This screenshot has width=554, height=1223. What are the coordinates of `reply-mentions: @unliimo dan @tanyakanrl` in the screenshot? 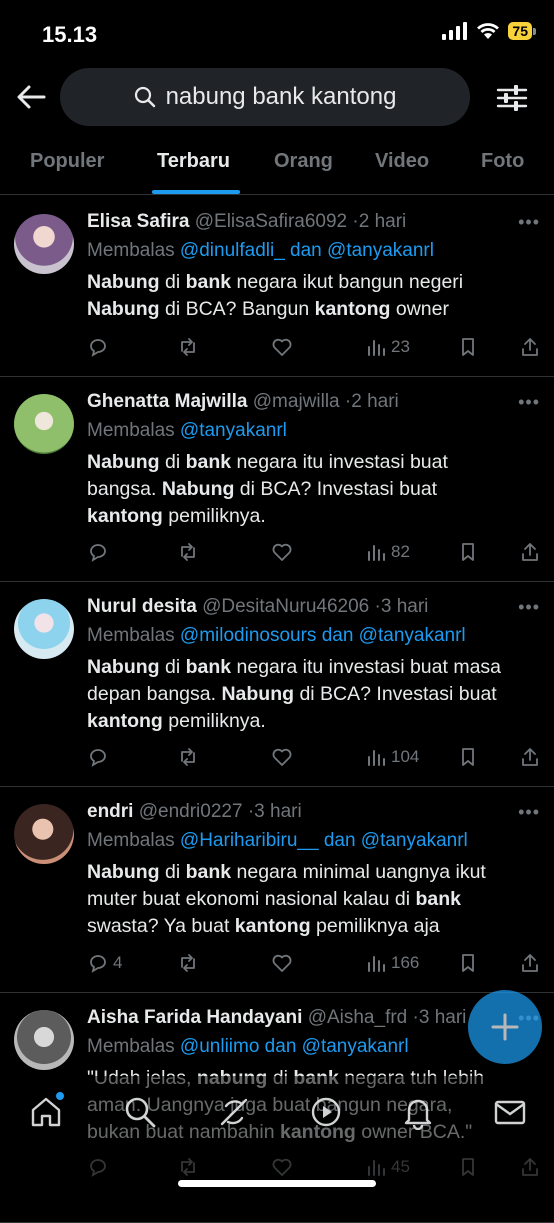 It's located at (294, 1046).